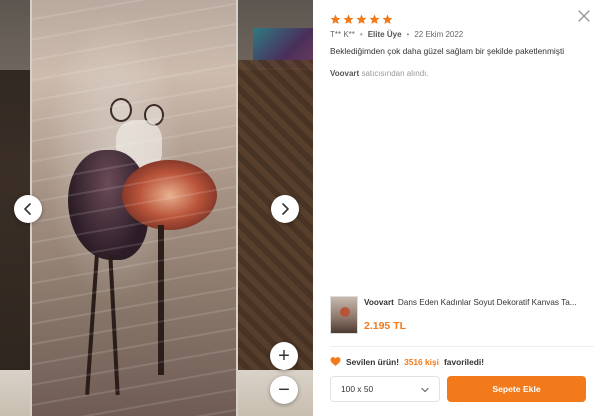 This screenshot has height=416, width=600. What do you see at coordinates (516, 389) in the screenshot?
I see `add-to-cart-button: Sepete Ekle` at bounding box center [516, 389].